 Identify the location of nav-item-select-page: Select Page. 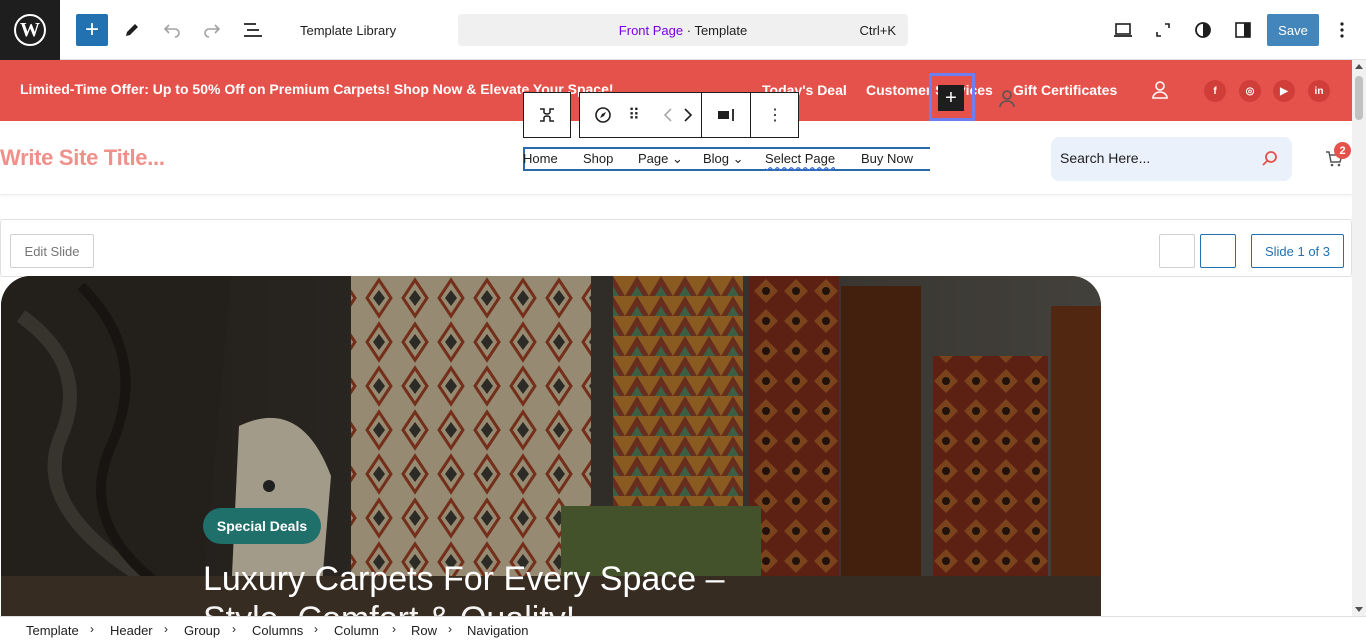
(800, 158).